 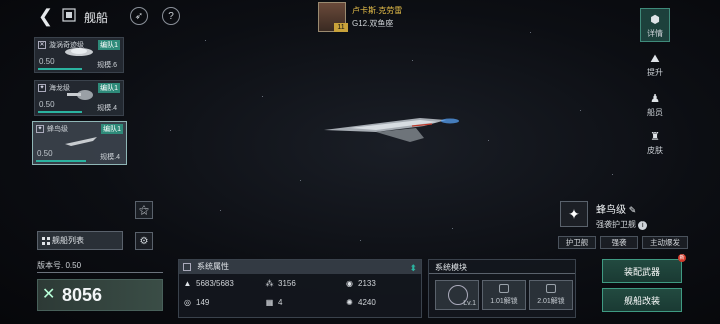 I want to click on equip-weapons-button: 装配武器, so click(x=642, y=271).